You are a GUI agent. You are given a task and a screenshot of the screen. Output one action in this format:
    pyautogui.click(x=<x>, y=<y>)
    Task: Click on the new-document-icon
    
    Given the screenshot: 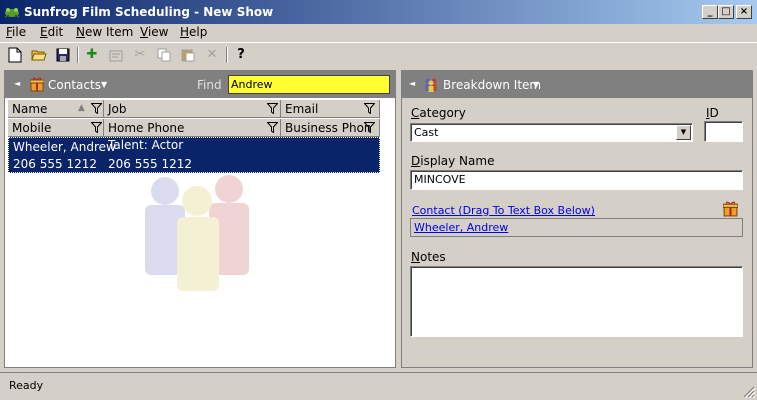 What is the action you would take?
    pyautogui.click(x=15, y=55)
    